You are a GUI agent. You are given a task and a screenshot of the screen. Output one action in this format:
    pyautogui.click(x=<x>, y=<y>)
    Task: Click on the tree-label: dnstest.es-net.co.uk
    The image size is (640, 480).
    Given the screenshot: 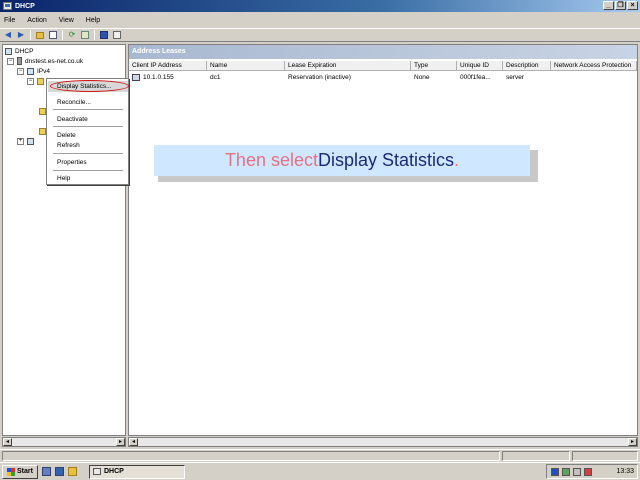 What is the action you would take?
    pyautogui.click(x=54, y=61)
    